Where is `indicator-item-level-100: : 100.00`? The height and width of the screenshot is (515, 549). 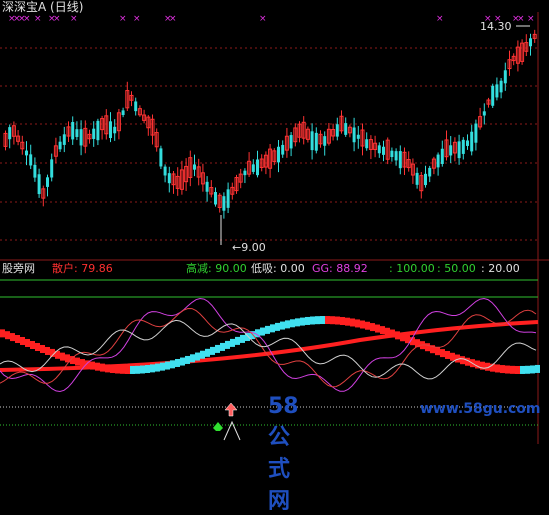
indicator-item-level-100: : 100.00 is located at coordinates (412, 268).